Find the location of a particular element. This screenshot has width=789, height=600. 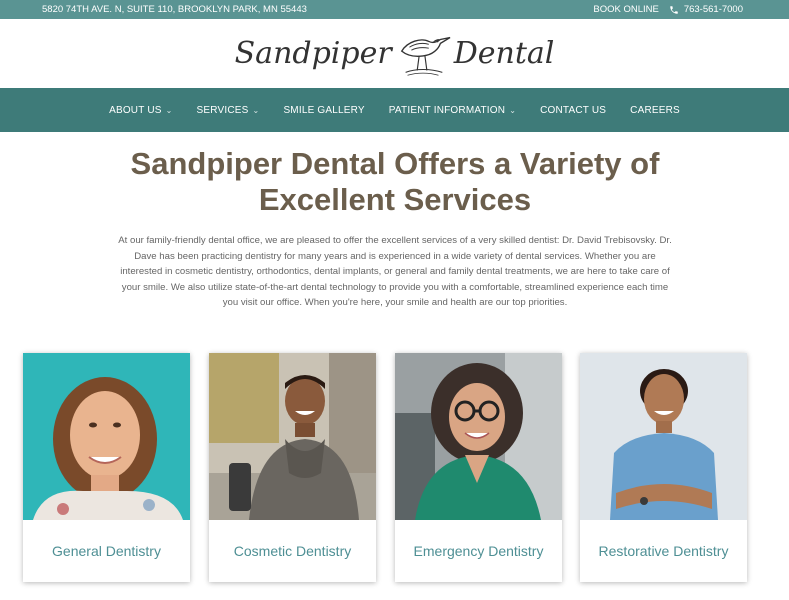

logo-text-left: Sandpiper is located at coordinates (313, 53).